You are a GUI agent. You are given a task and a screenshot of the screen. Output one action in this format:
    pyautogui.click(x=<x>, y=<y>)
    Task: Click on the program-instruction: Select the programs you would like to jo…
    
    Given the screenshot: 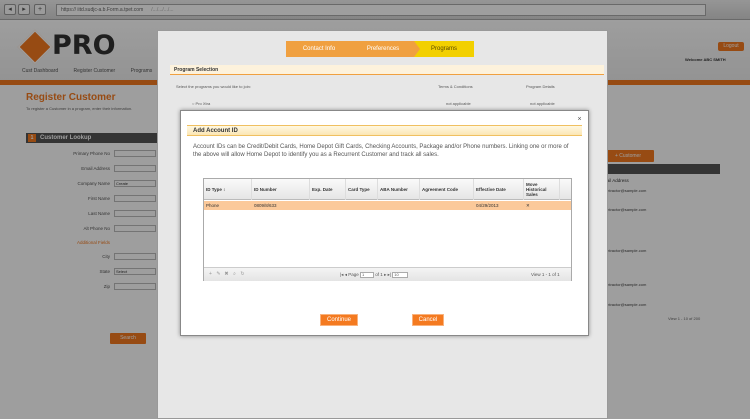 What is the action you would take?
    pyautogui.click(x=213, y=86)
    